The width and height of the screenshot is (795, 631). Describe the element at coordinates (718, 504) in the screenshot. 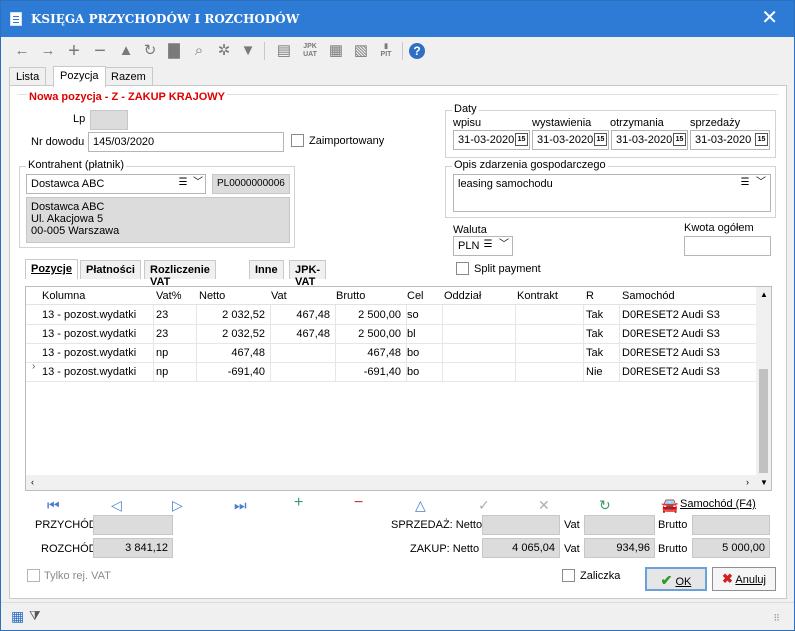

I see `samochod-button: Samochód (F4)` at that location.